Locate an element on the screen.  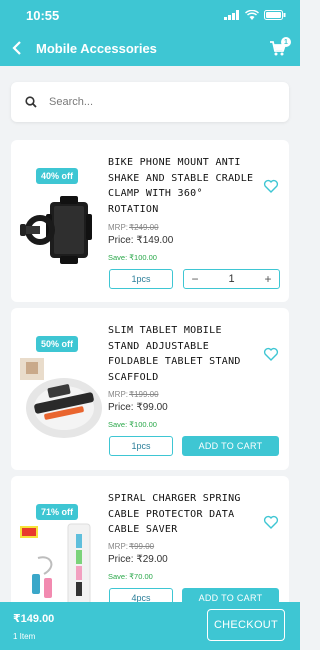
mrp: MRP:₹99.00 is located at coordinates (131, 546).